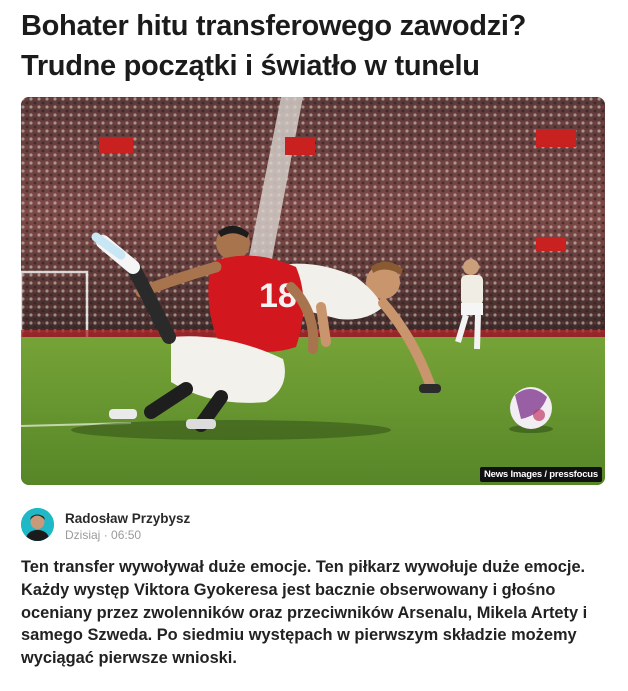 The width and height of the screenshot is (628, 691). I want to click on author-byline: Radosław Przybysz Dzisiaj · 06:50, so click(171, 526).